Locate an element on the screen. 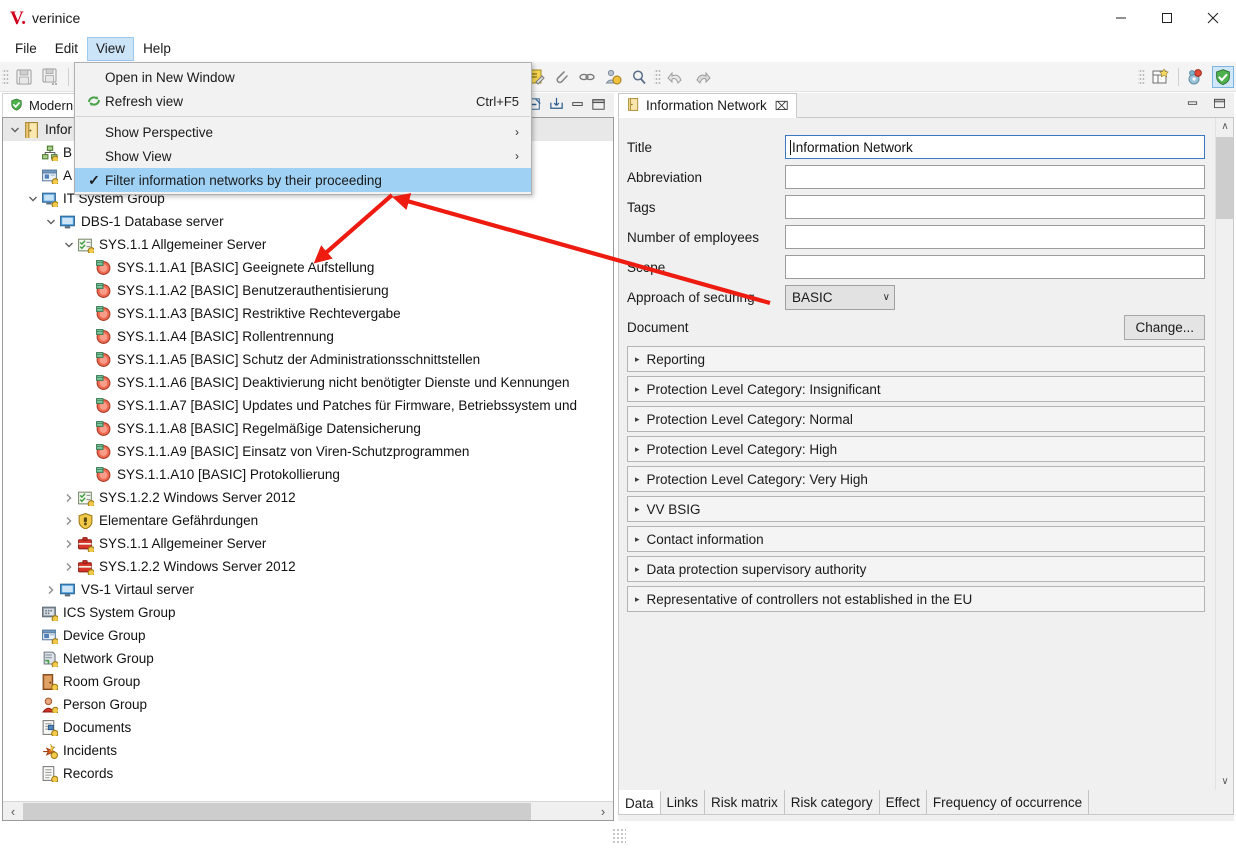  tree-item: Documents is located at coordinates (308, 727).